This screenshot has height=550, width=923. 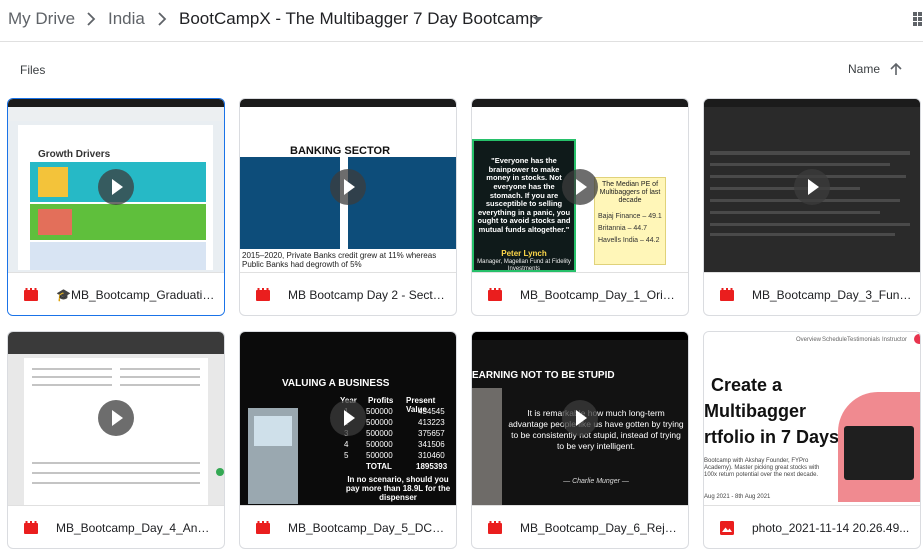 What do you see at coordinates (727, 528) in the screenshot?
I see `image-file-icon` at bounding box center [727, 528].